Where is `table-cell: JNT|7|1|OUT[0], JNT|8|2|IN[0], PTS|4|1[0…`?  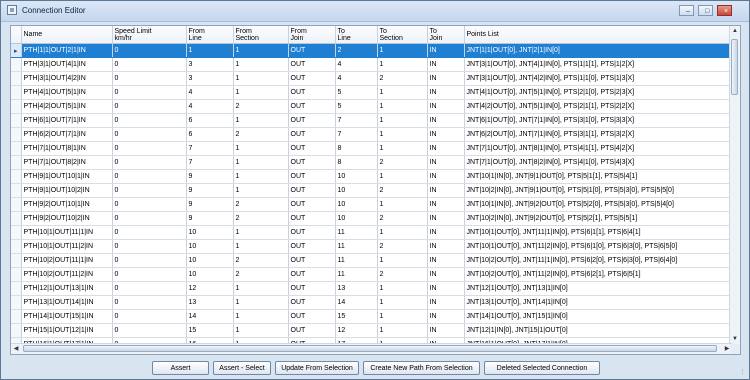 table-cell: JNT|7|1|OUT[0], JNT|8|2|IN[0], PTS|4|1[0… is located at coordinates (598, 162).